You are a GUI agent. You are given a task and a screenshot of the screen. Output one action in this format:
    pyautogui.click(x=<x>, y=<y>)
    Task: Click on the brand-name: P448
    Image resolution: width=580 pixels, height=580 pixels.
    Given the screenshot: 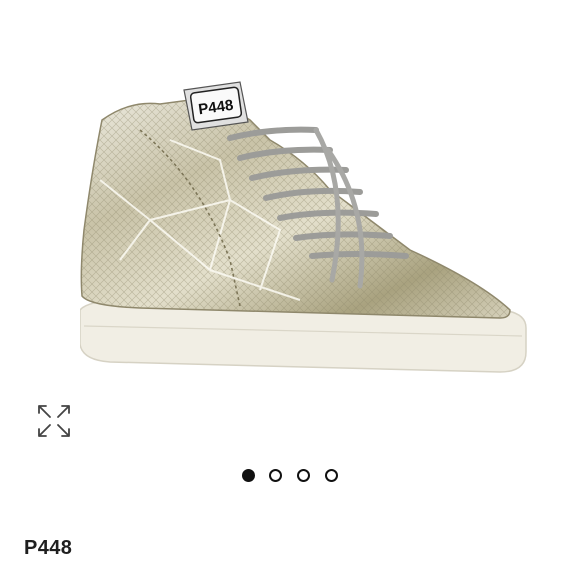 What is the action you would take?
    pyautogui.click(x=48, y=548)
    